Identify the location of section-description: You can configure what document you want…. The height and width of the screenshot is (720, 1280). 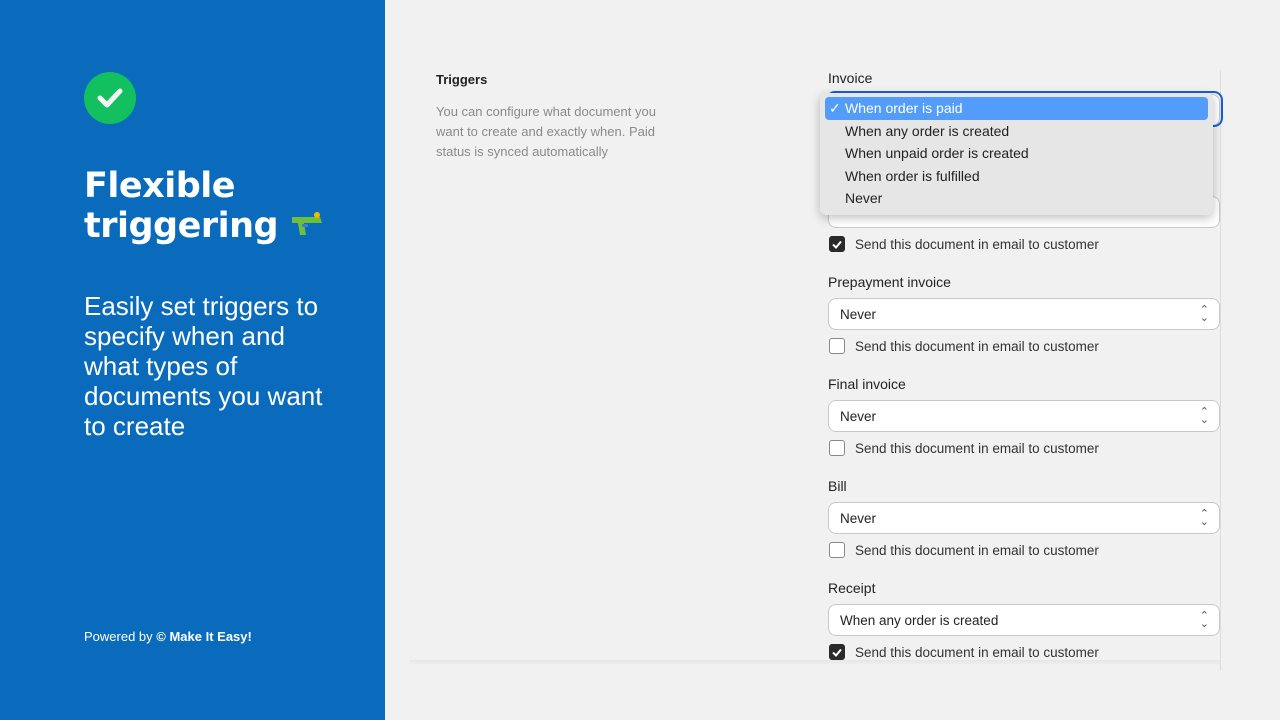
(546, 131).